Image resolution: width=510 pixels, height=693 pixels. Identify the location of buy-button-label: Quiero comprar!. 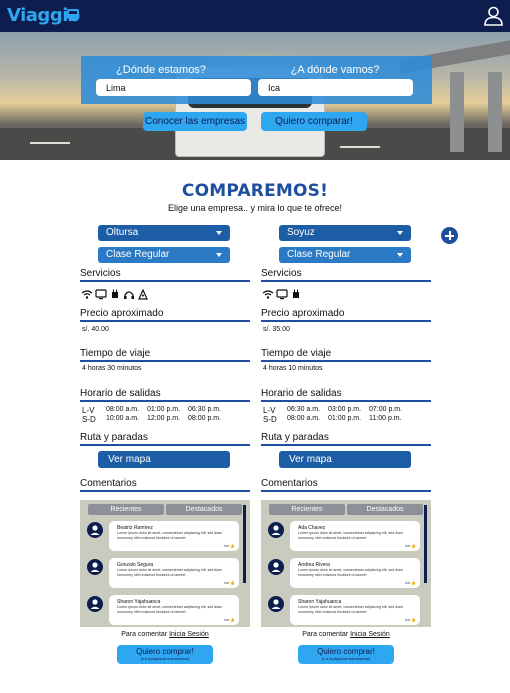
(165, 651).